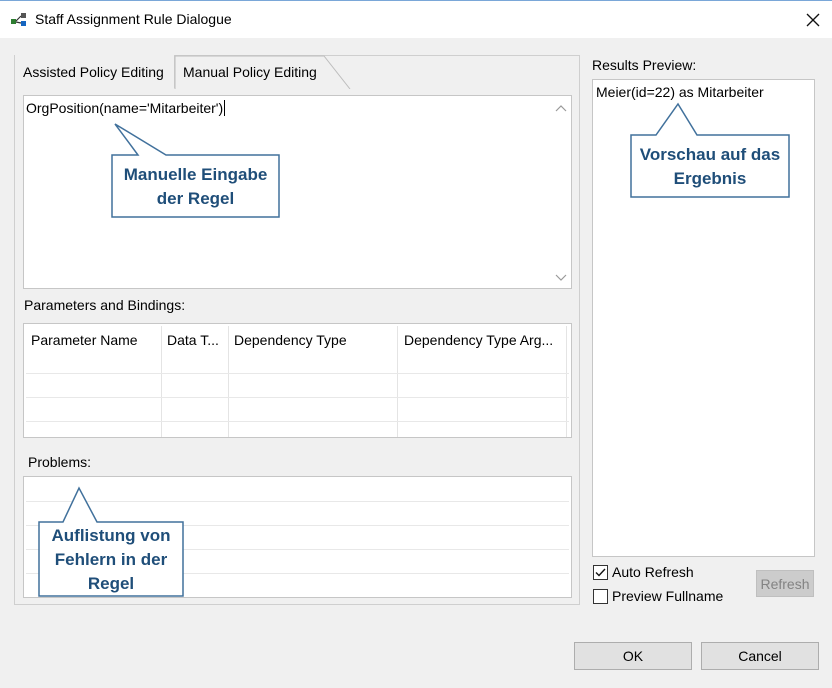 This screenshot has height=688, width=832. I want to click on callout-editor: Manuelle Eingabe der Regel, so click(195, 187).